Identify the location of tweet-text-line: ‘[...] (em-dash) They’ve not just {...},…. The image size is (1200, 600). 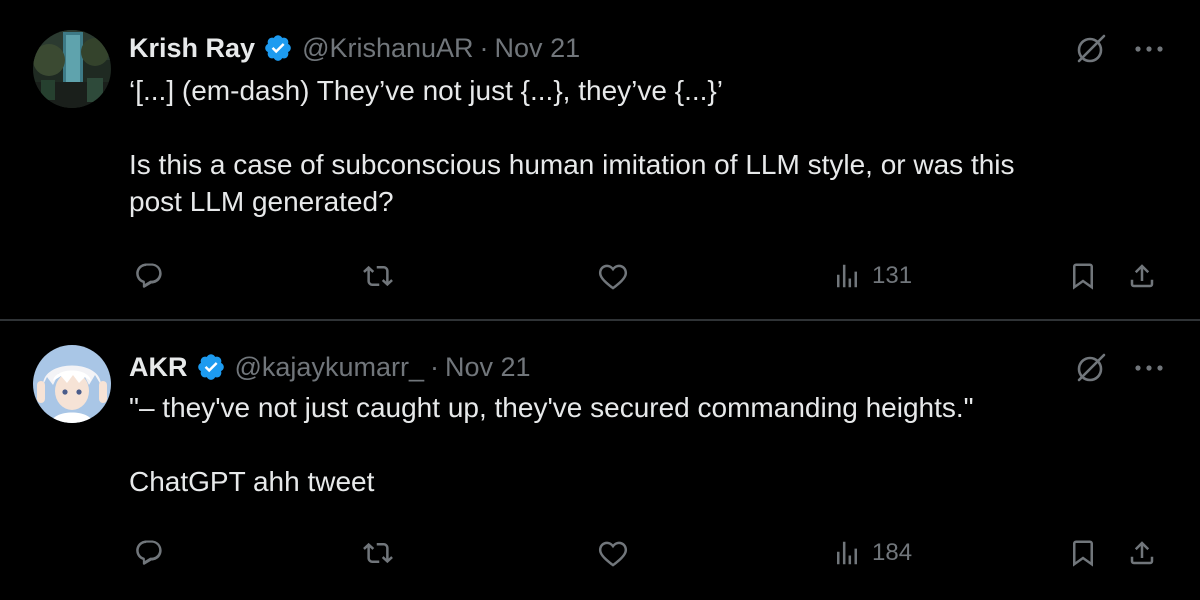
(426, 90).